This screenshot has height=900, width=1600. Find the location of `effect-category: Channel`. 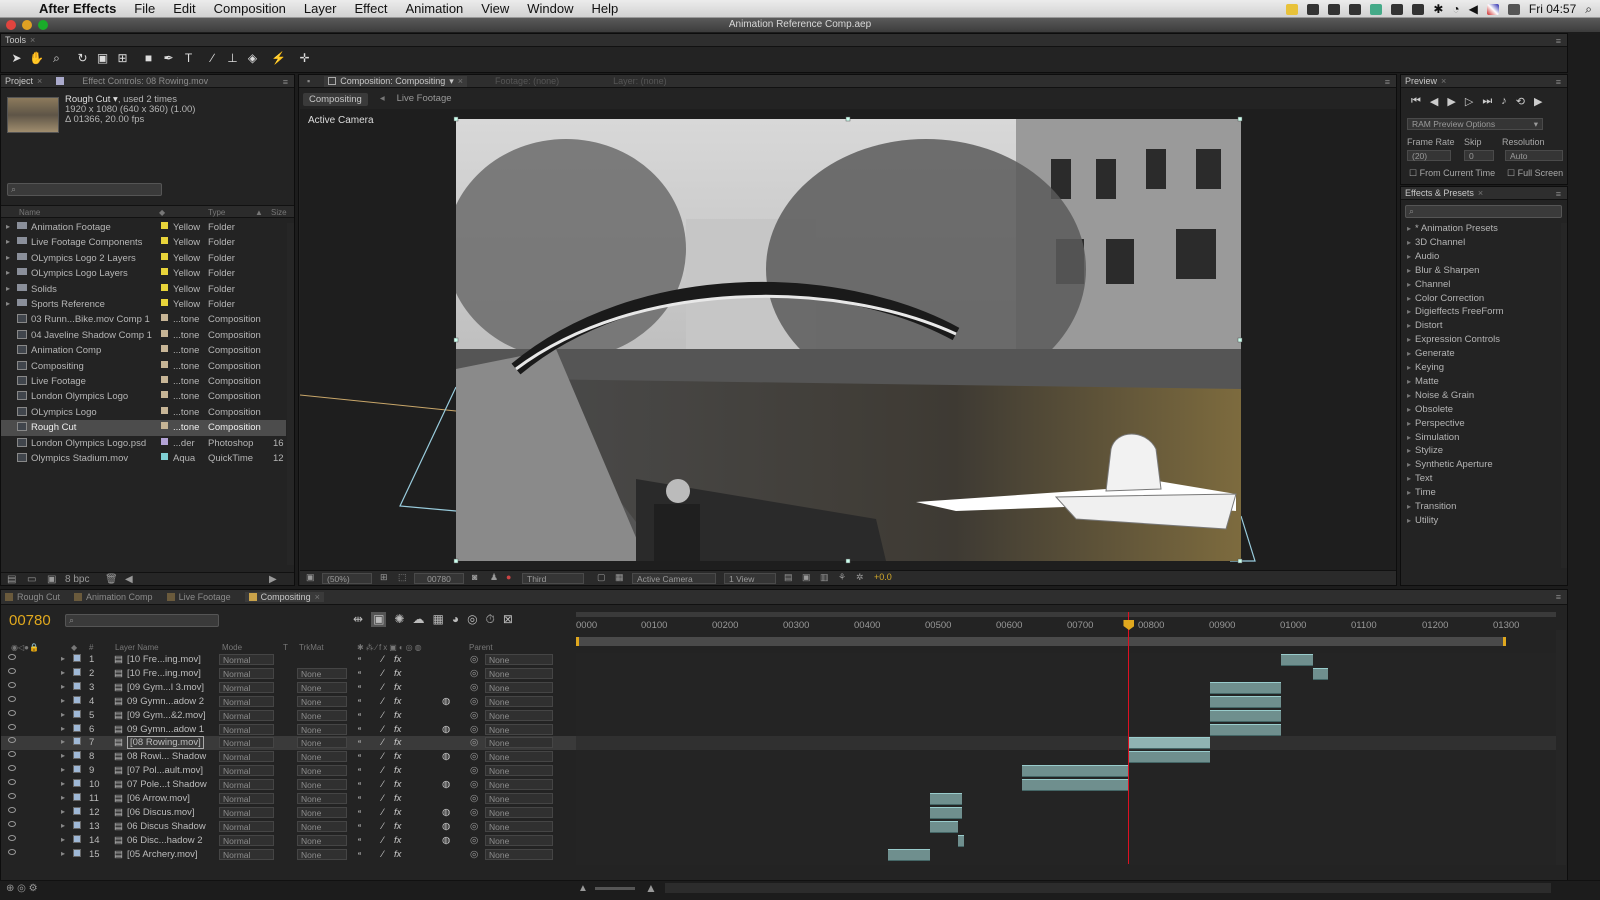

effect-category: Channel is located at coordinates (1428, 284).